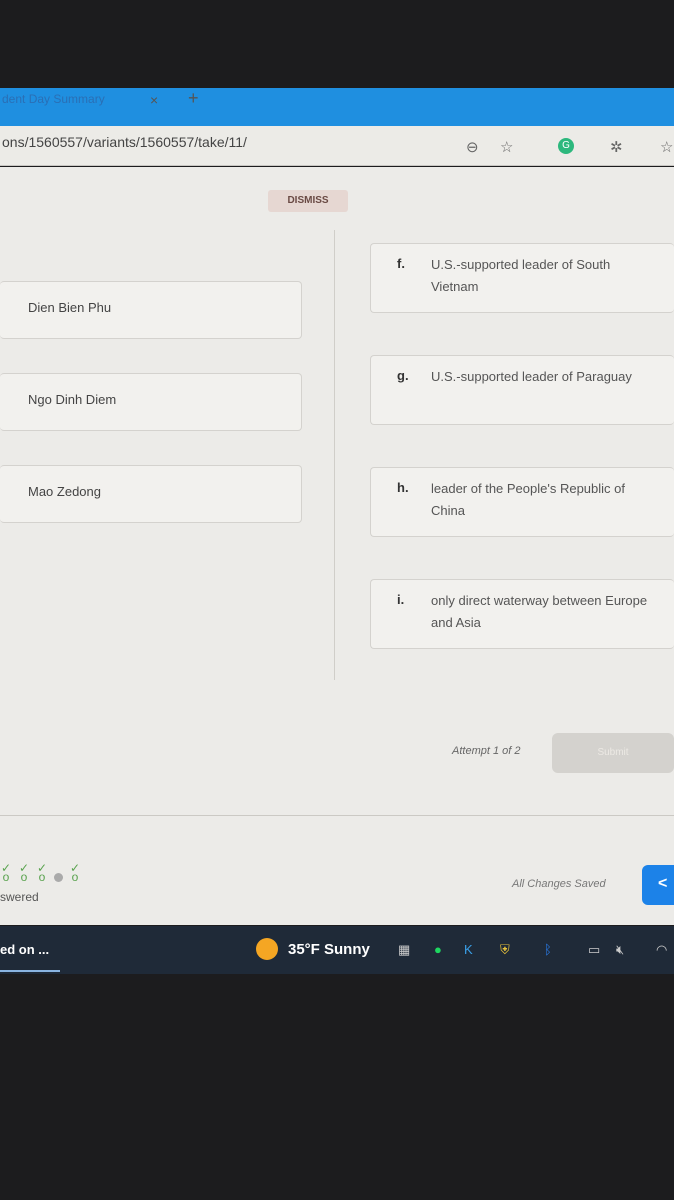  I want to click on match-item-left: Mao Zedong, so click(151, 494).